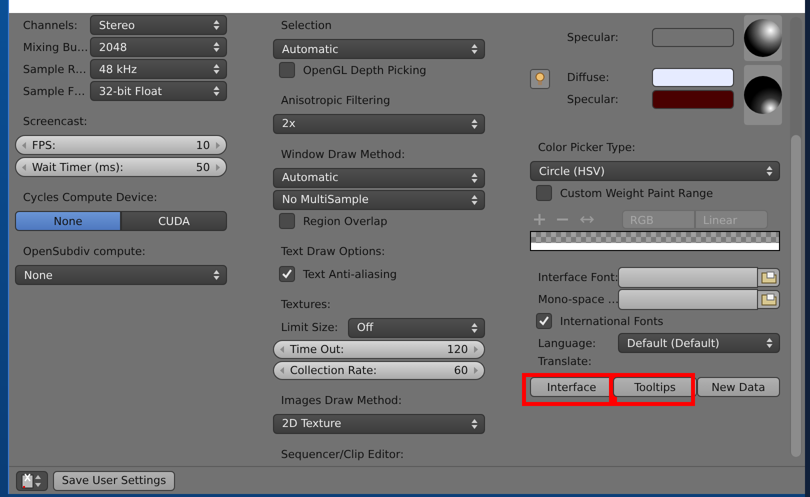  What do you see at coordinates (416, 328) in the screenshot?
I see `dropdown: Off` at bounding box center [416, 328].